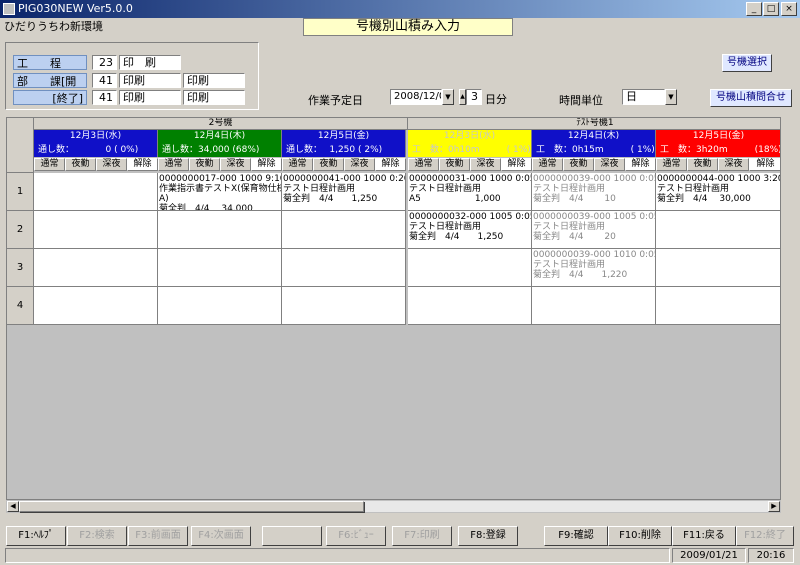  Describe the element at coordinates (104, 62) in the screenshot. I see `process-code-field: 23` at that location.